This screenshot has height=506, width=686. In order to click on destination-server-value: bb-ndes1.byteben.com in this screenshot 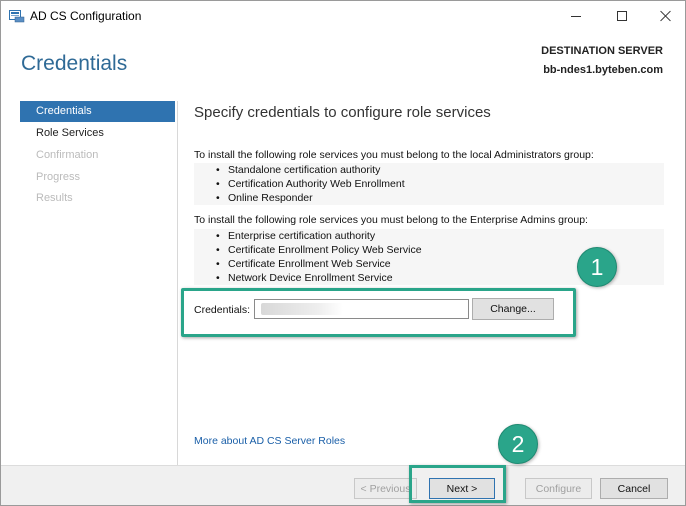, I will do `click(603, 70)`.